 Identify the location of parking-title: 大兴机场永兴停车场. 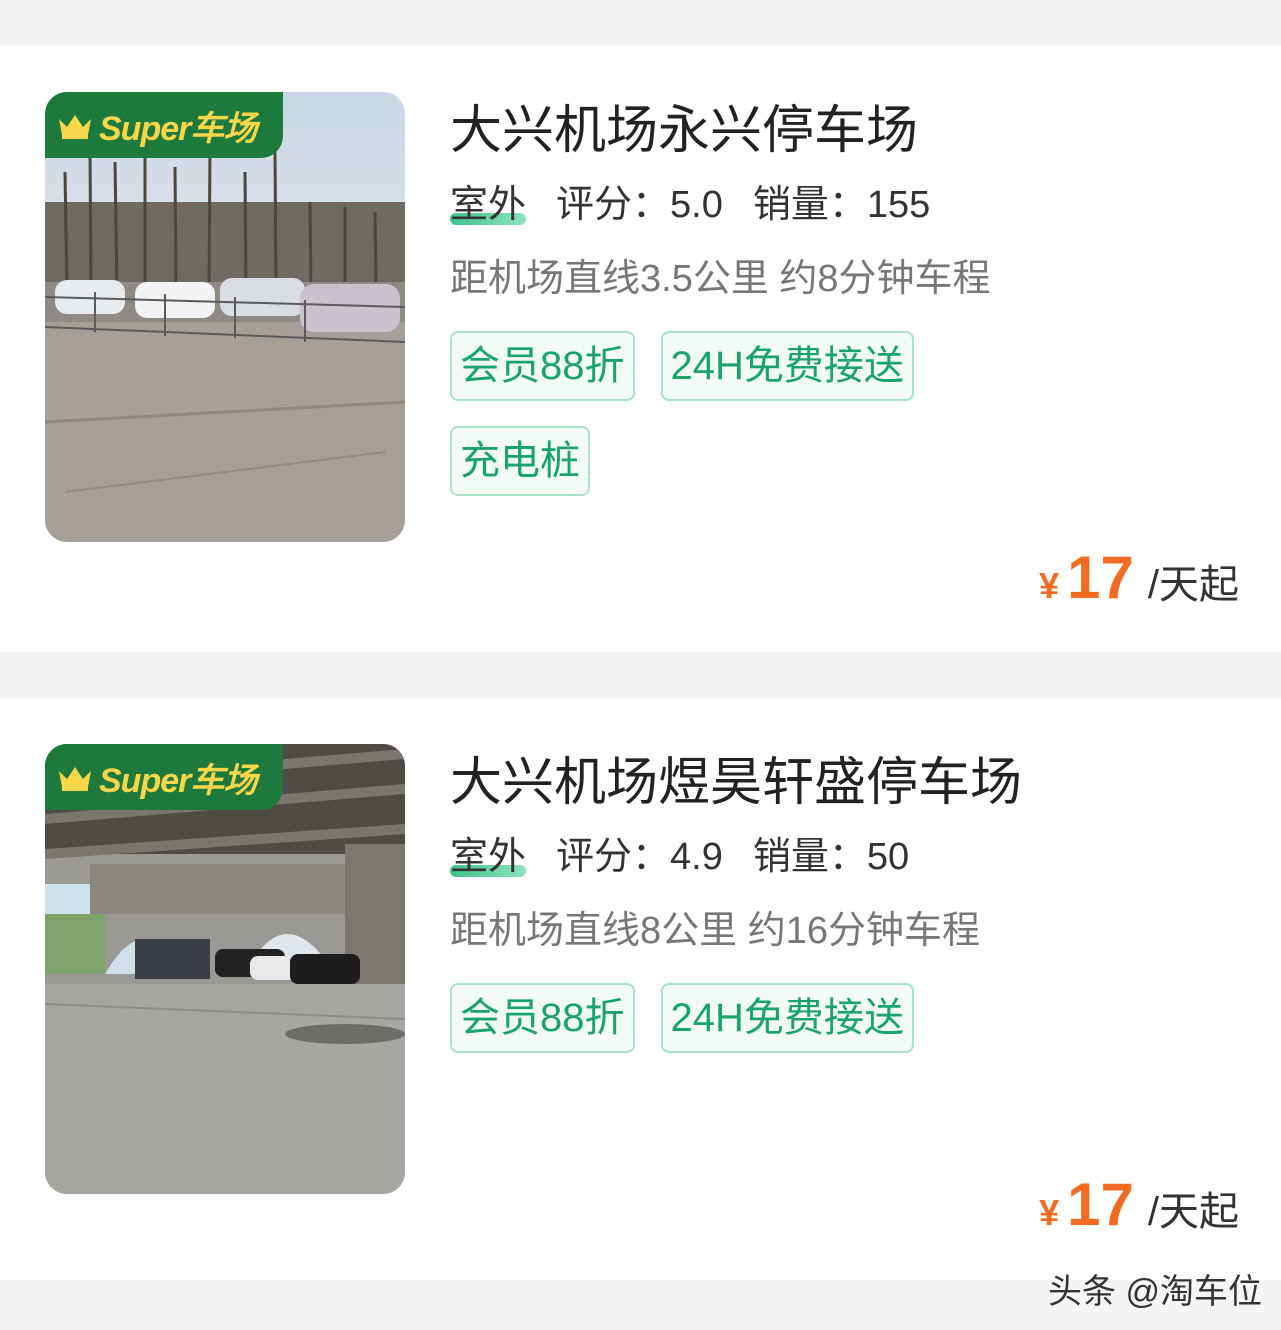
(730, 131).